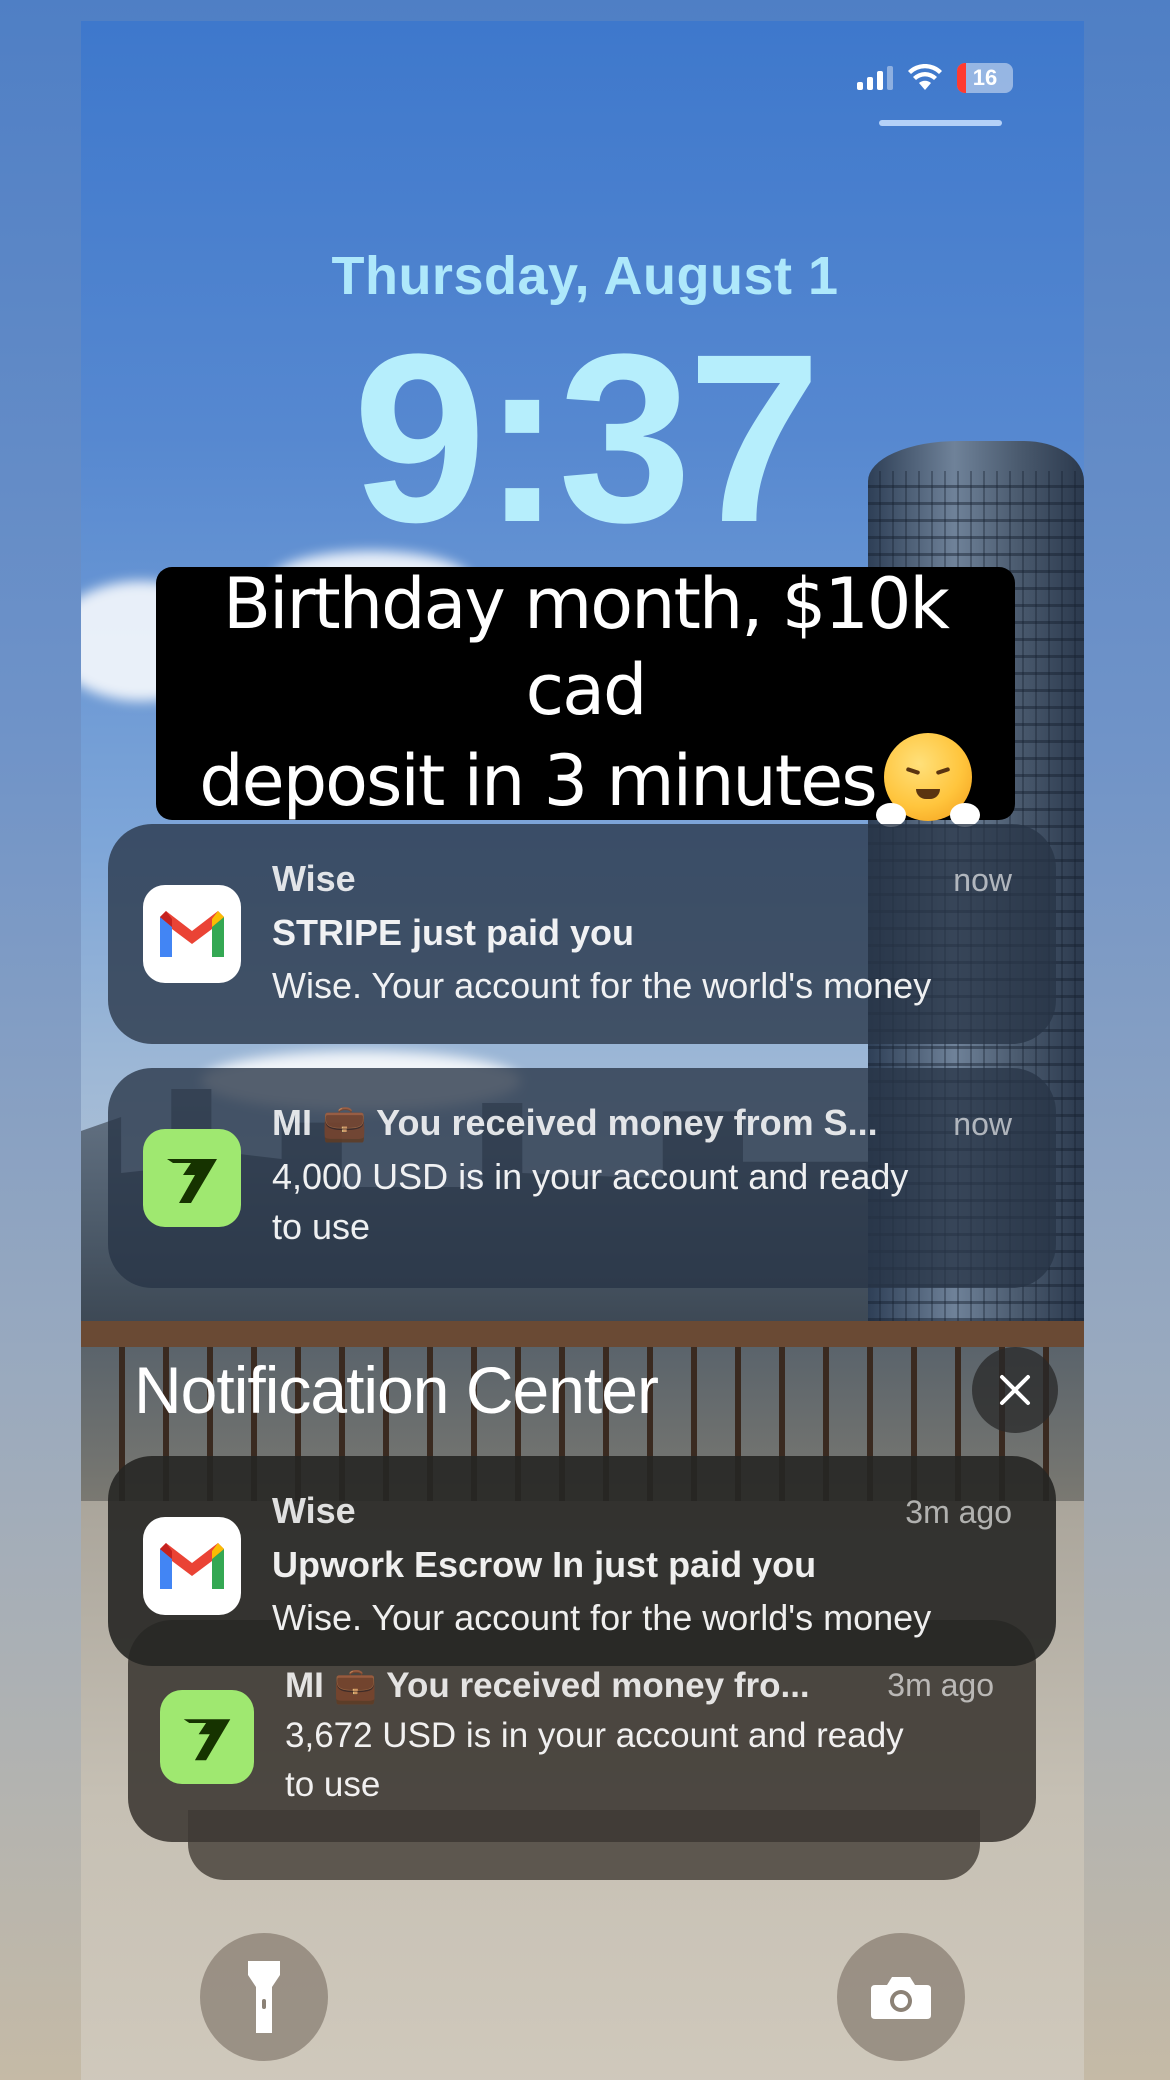  I want to click on notification-subject: STRIPE just paid you, so click(453, 932).